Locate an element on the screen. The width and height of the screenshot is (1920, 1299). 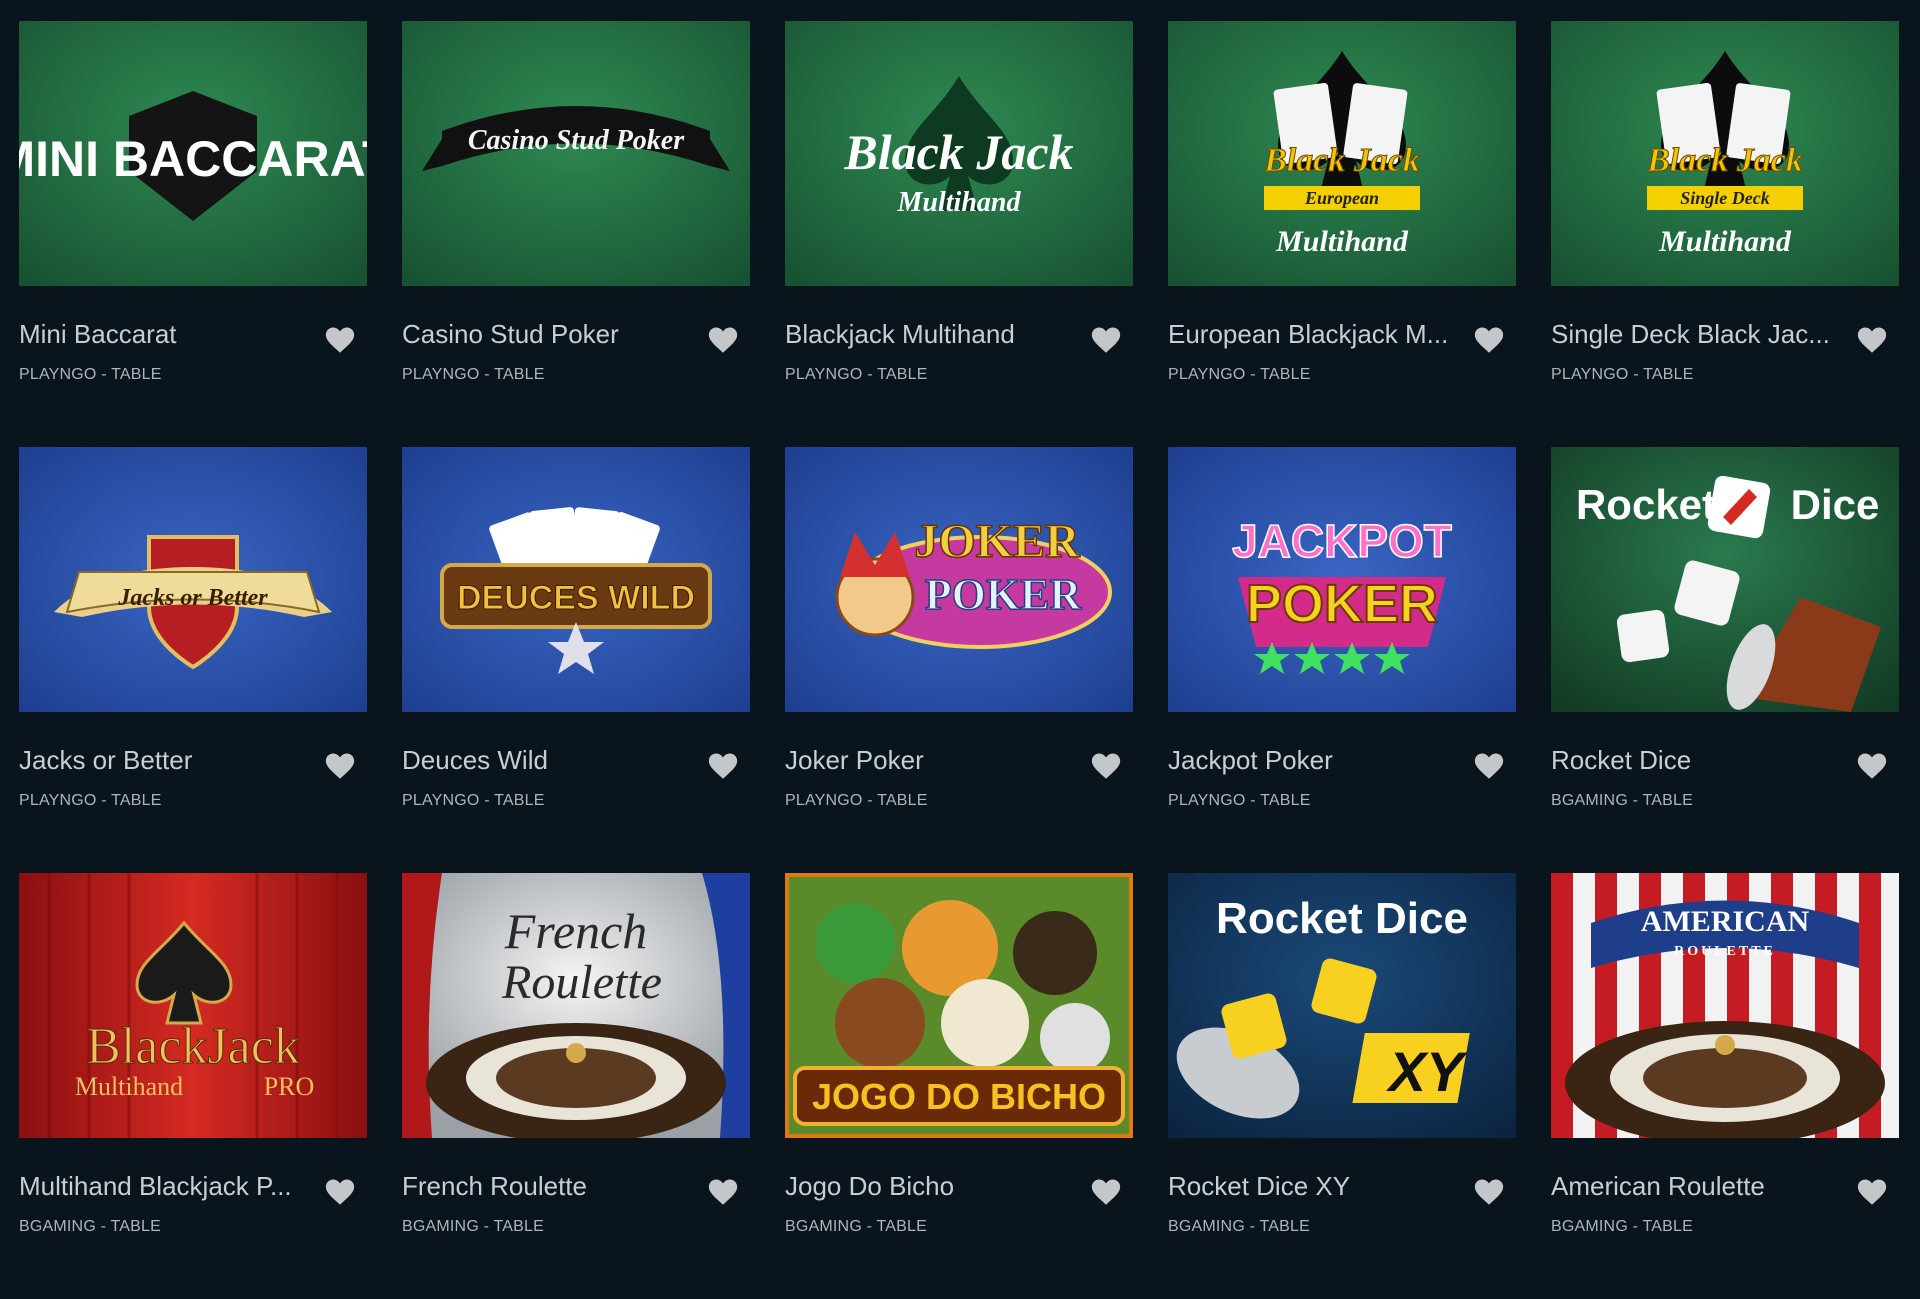
thumb-title: JOGO DO BICHO is located at coordinates (959, 1096).